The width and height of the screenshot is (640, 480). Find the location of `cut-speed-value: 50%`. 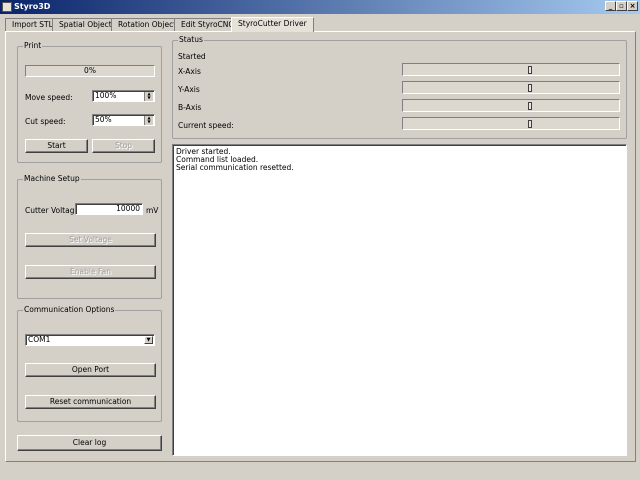

cut-speed-value: 50% is located at coordinates (103, 119).